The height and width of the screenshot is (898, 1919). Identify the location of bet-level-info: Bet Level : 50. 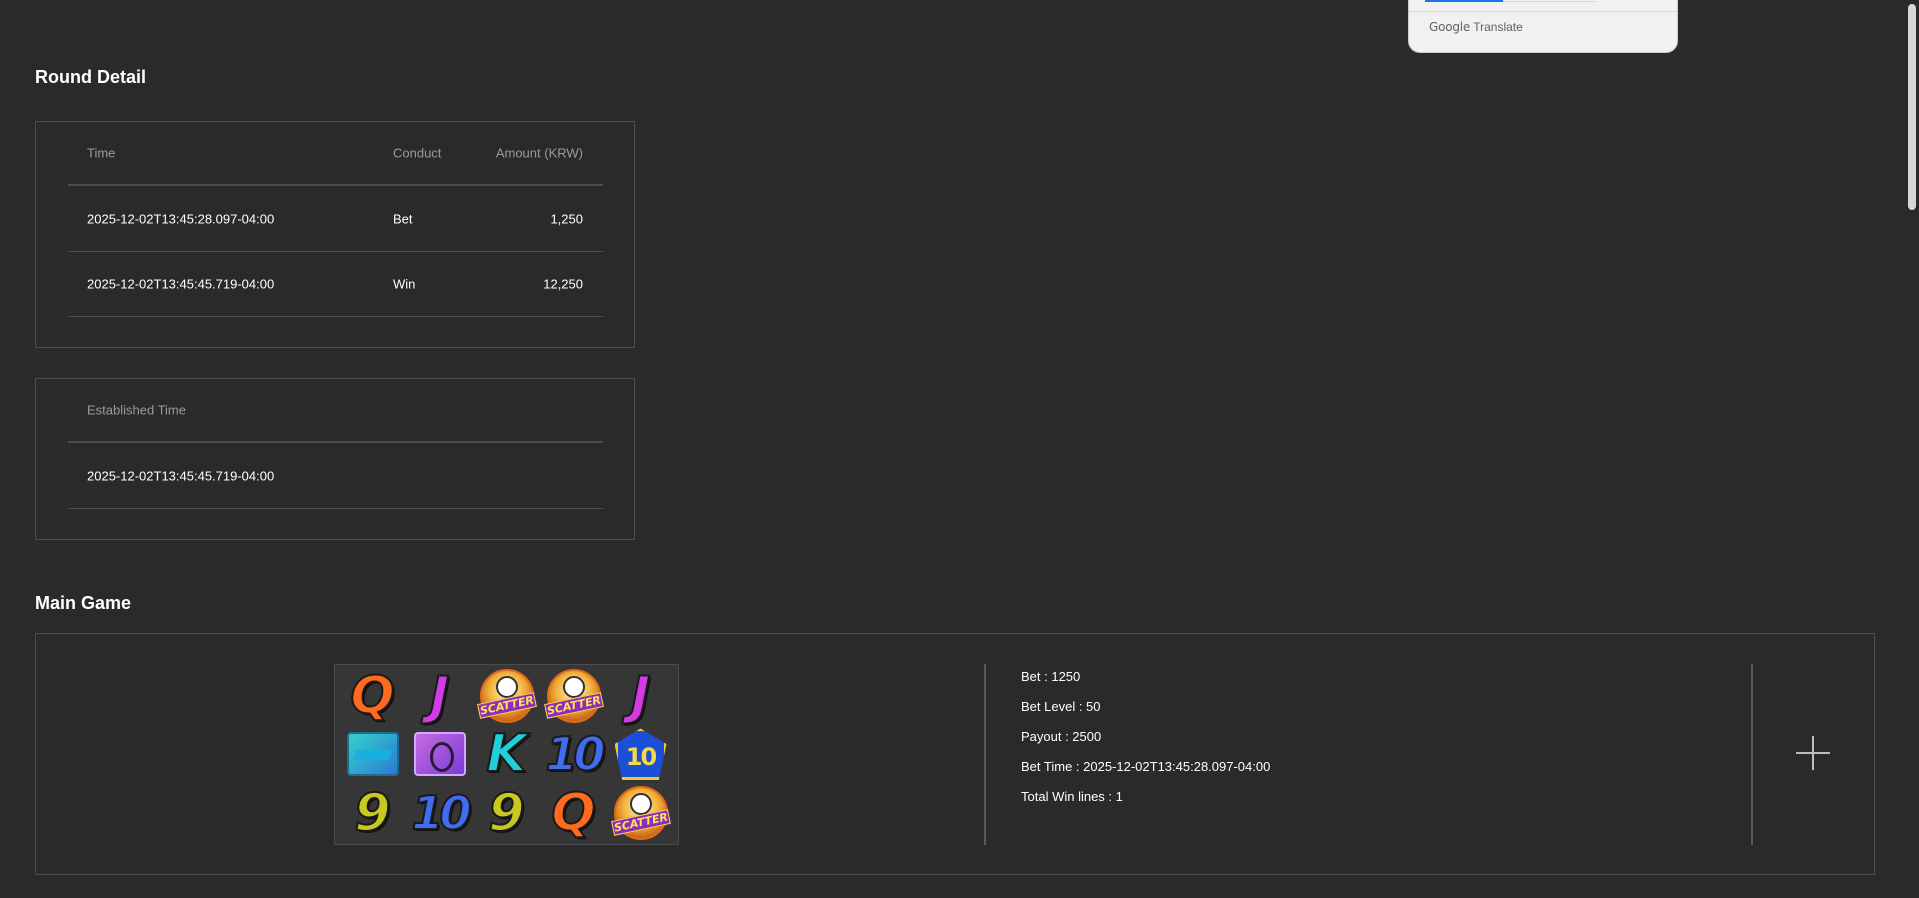
(1061, 706).